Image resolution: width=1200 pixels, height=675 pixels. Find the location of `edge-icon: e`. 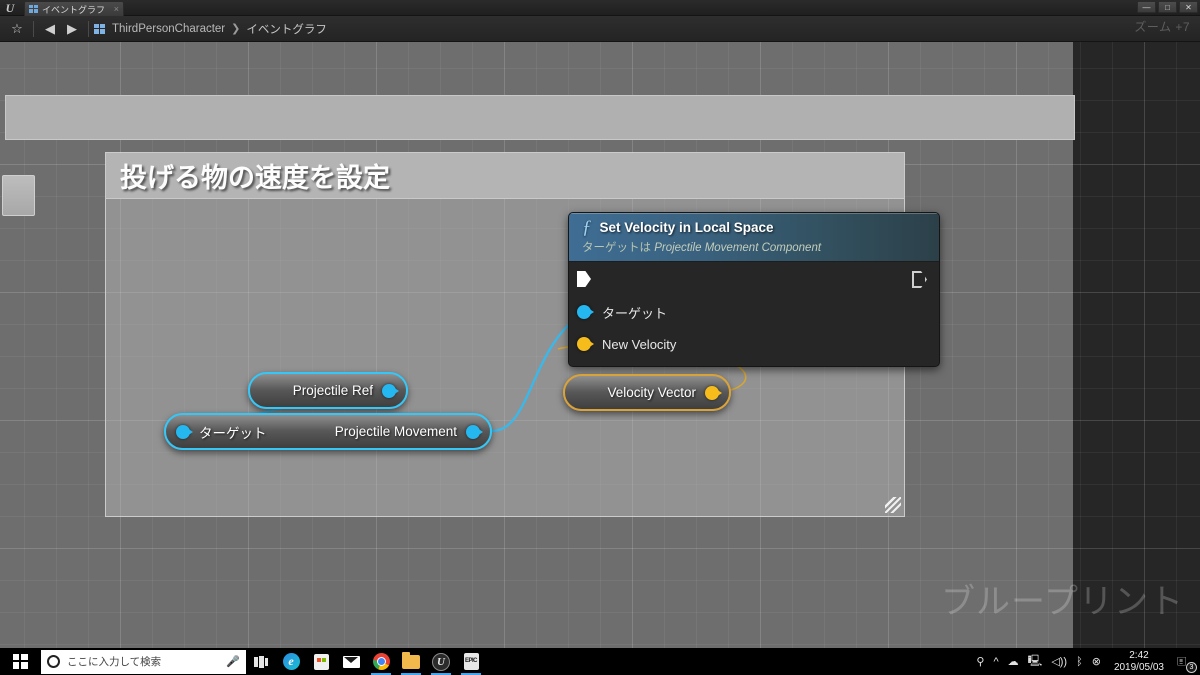

edge-icon: e is located at coordinates (291, 661).